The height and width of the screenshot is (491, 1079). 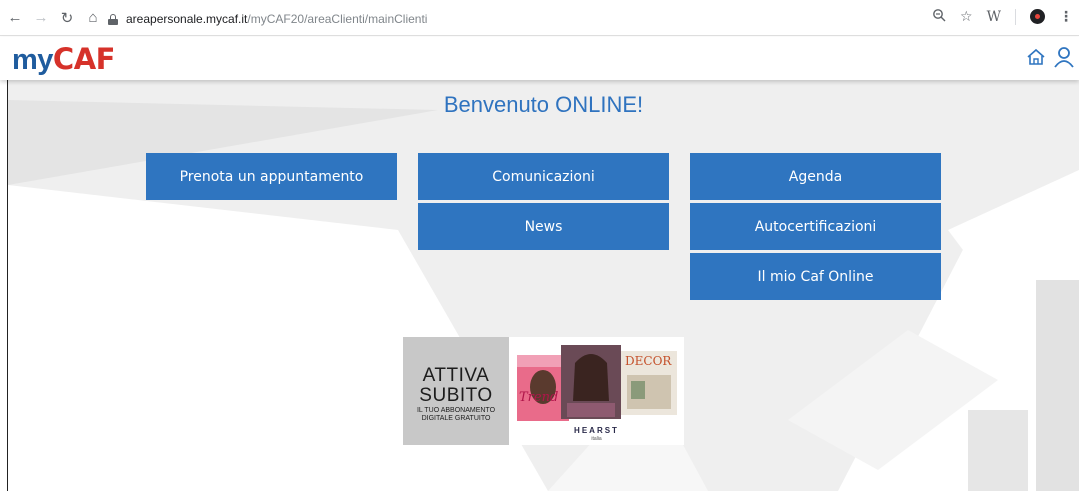 I want to click on tile-autocertificazioni: Autocertificazioni, so click(x=815, y=226).